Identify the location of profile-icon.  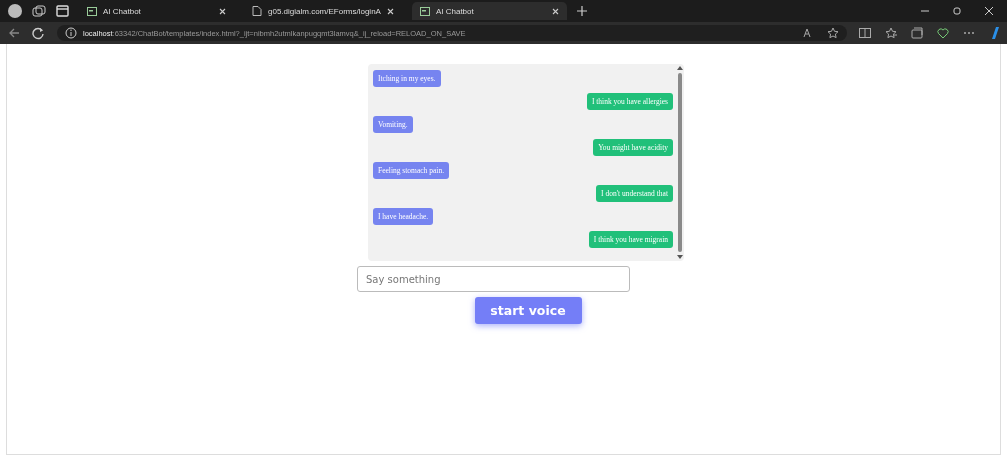
(15, 11).